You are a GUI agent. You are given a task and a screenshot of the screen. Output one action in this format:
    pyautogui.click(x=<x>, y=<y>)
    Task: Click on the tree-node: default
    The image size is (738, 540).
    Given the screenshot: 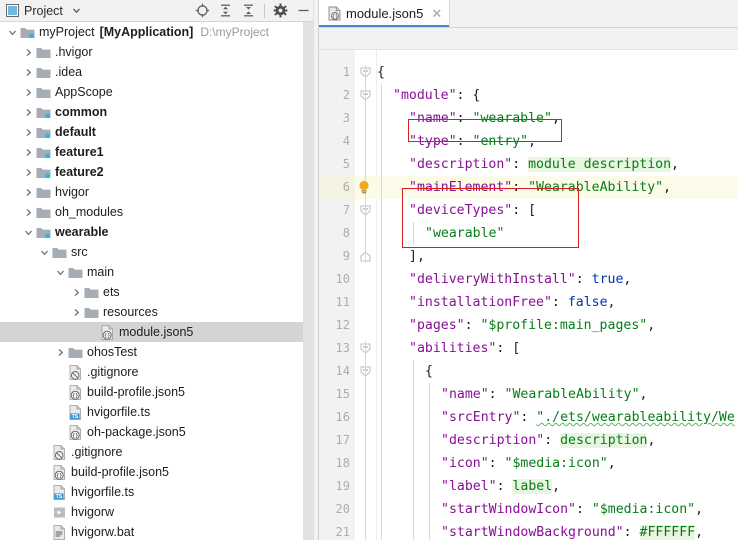 What is the action you would take?
    pyautogui.click(x=151, y=132)
    